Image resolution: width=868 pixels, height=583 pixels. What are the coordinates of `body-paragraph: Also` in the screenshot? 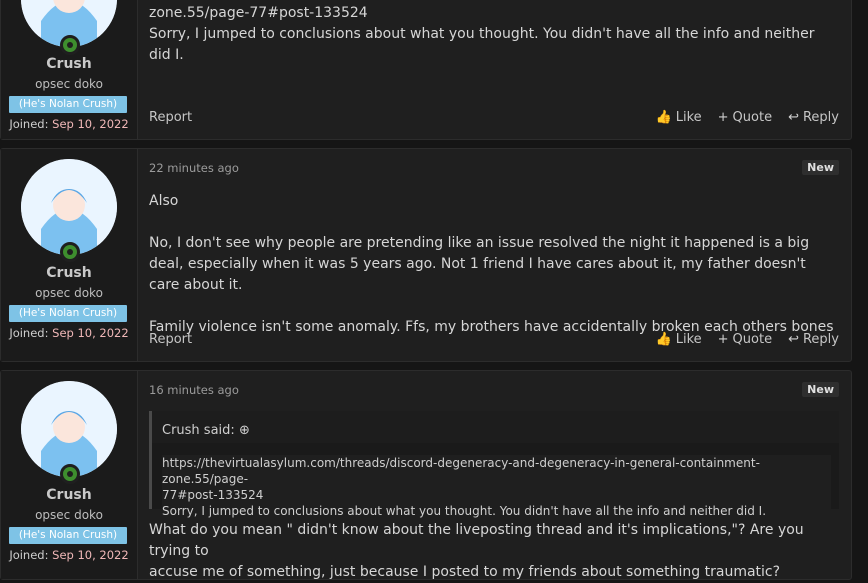 It's located at (164, 201).